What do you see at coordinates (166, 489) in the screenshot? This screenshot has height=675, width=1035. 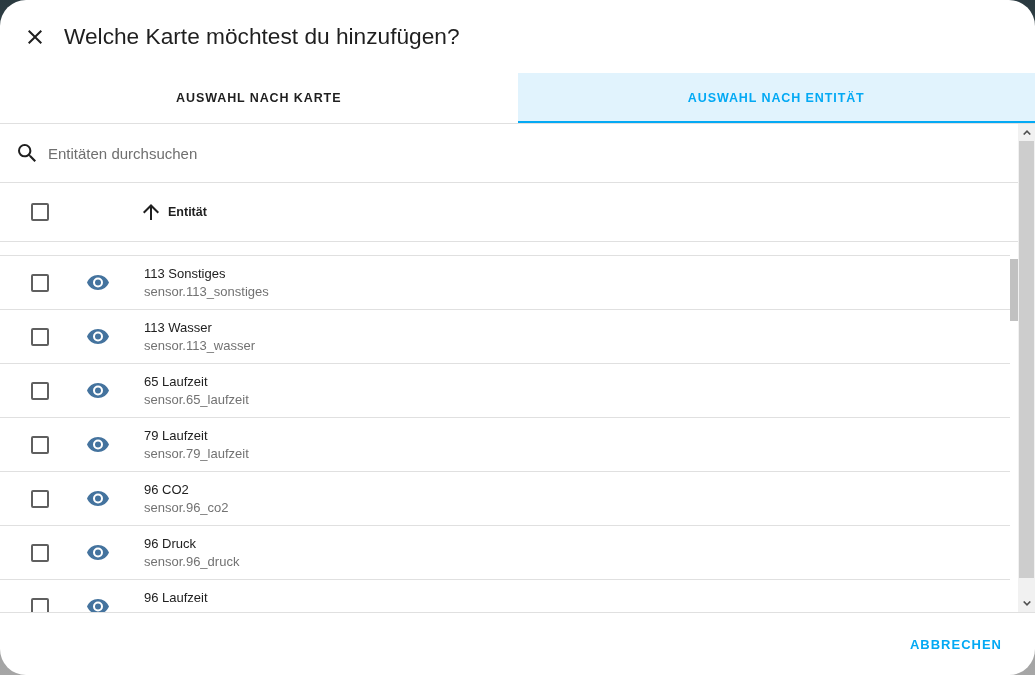 I see `entity-name: 96 CO2` at bounding box center [166, 489].